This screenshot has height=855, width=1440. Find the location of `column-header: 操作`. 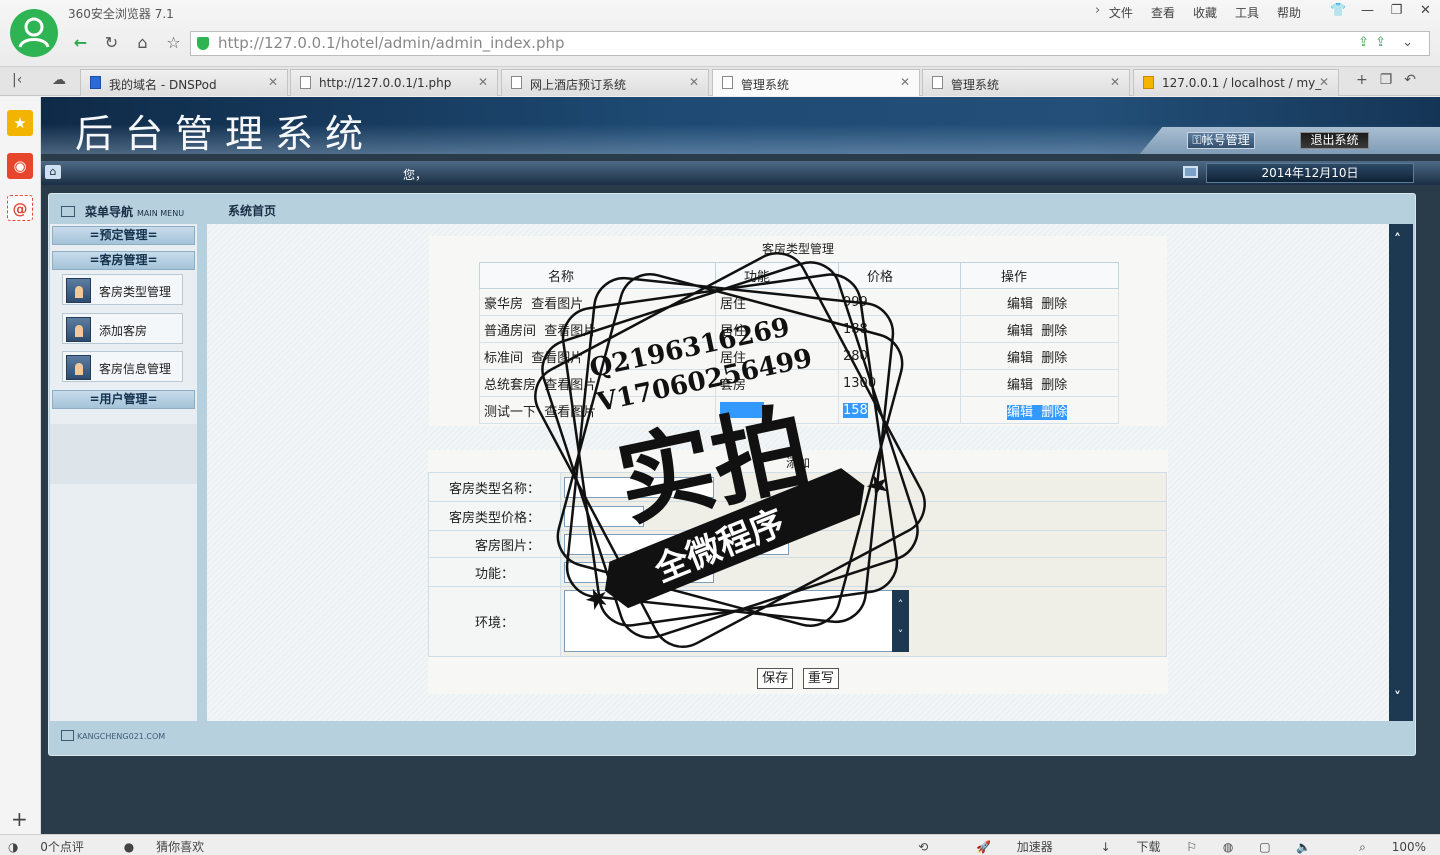

column-header: 操作 is located at coordinates (1039, 275).